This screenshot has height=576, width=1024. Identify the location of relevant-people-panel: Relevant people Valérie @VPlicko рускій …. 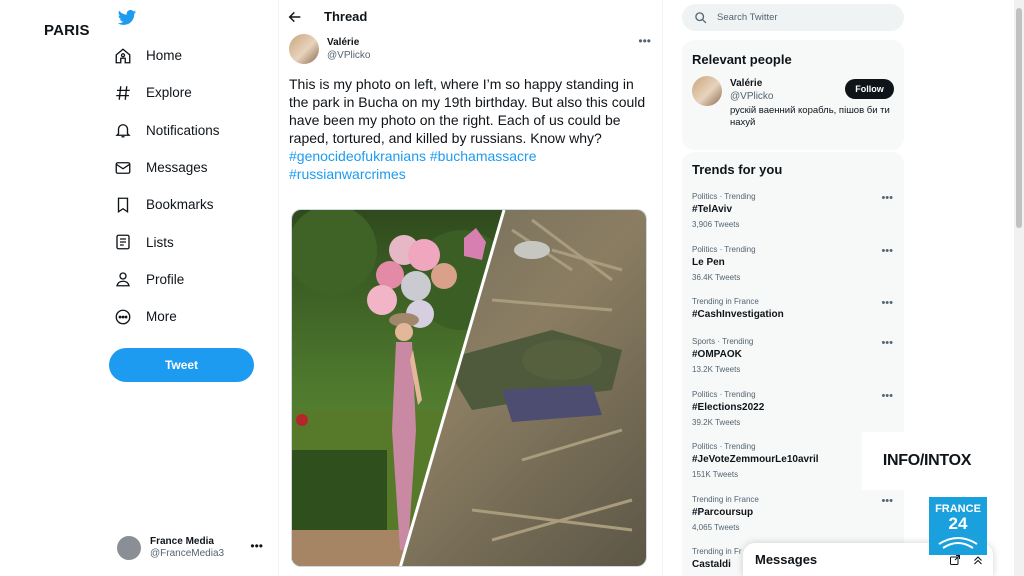
(793, 95).